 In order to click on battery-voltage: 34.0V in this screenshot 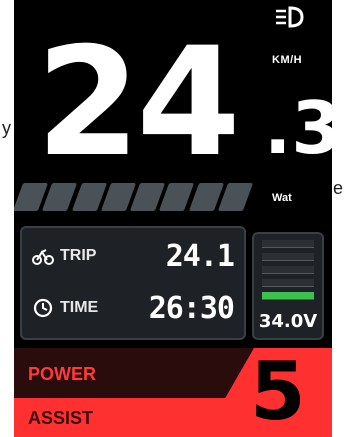, I will do `click(288, 321)`.